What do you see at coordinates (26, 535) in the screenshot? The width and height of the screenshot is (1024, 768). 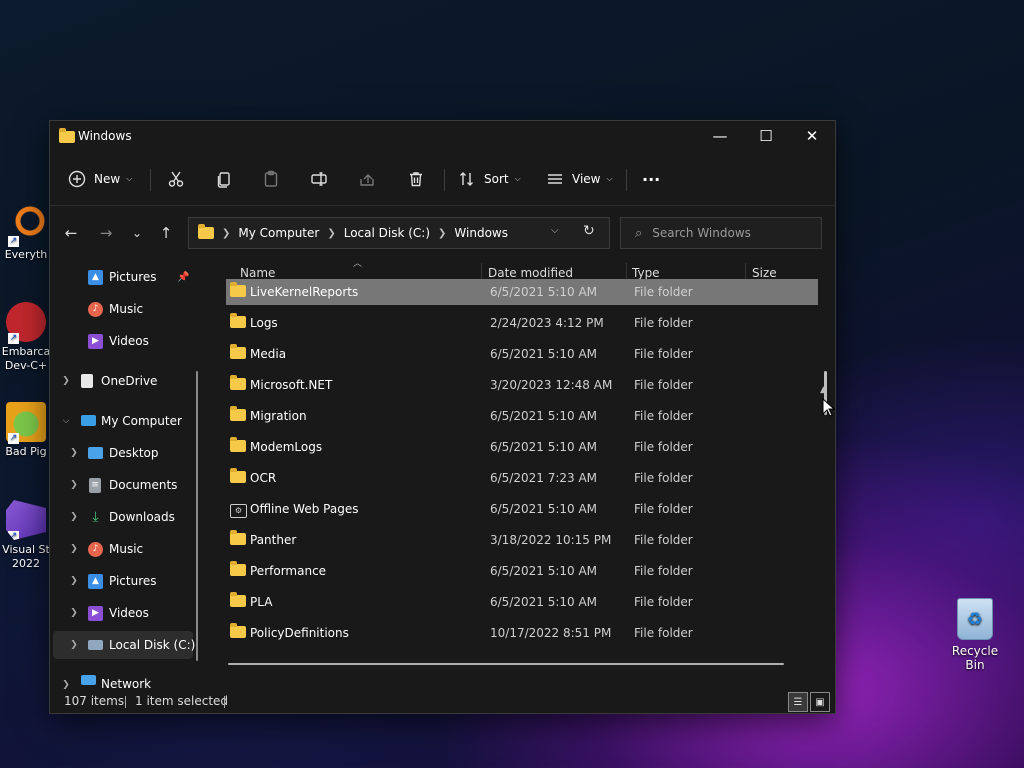 I see `desktop-icon-visualstudio: ↗ Visual St 2022` at bounding box center [26, 535].